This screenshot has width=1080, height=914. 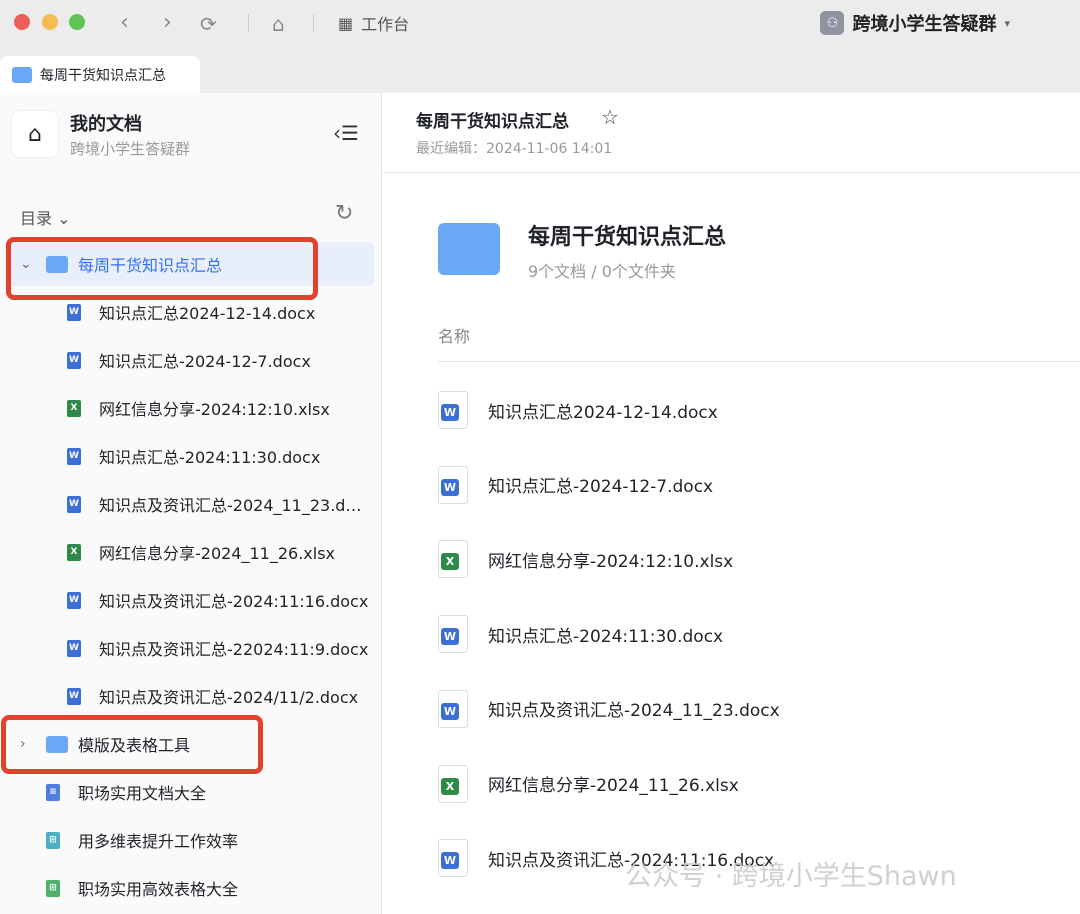 What do you see at coordinates (540, 25) in the screenshot?
I see `title-bar: ‹ › ⟳ ⌂ ▦ 工作台 ⚇ 跨境小学生答疑群 ▾` at bounding box center [540, 25].